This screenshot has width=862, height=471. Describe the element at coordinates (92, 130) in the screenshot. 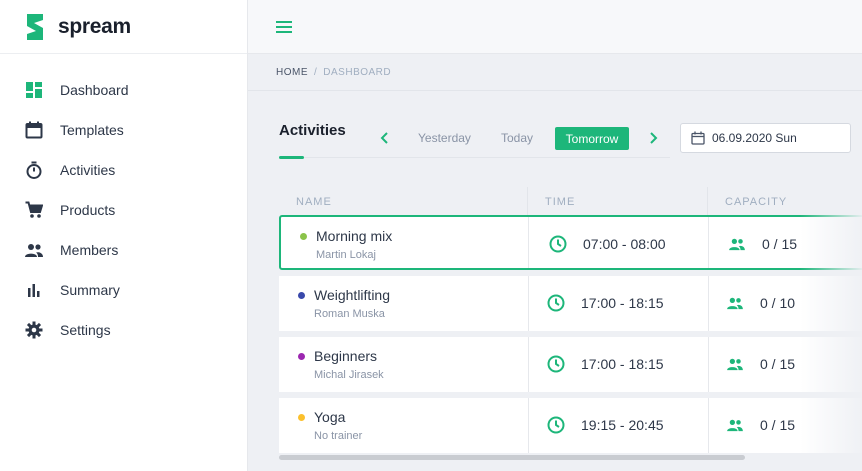

I see `sidebar-item-label: Templates` at that location.